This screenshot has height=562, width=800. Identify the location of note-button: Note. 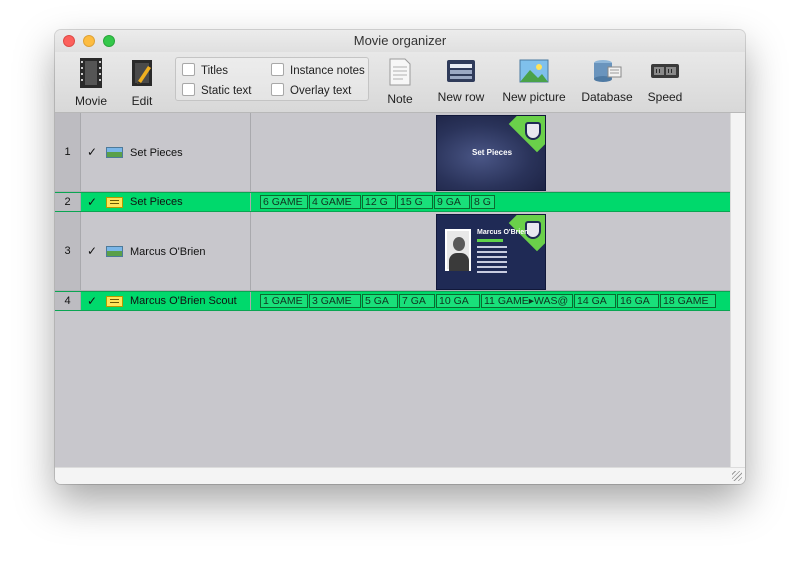
(400, 82).